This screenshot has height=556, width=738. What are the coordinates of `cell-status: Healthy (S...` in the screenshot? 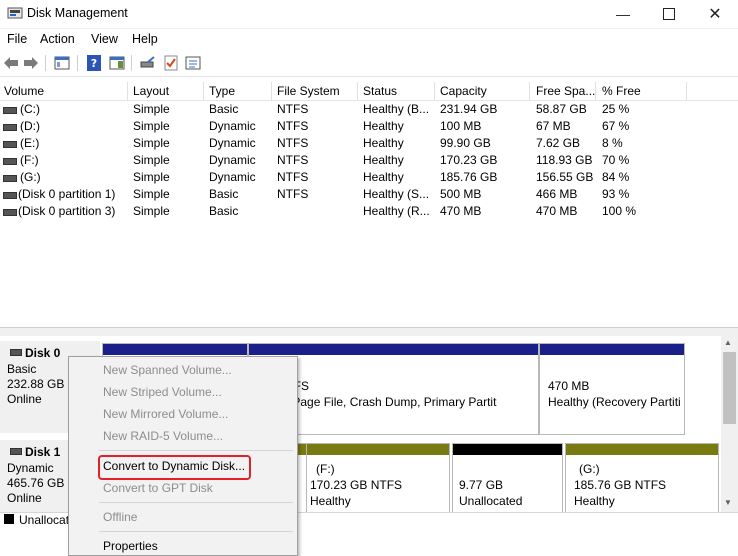 It's located at (396, 194).